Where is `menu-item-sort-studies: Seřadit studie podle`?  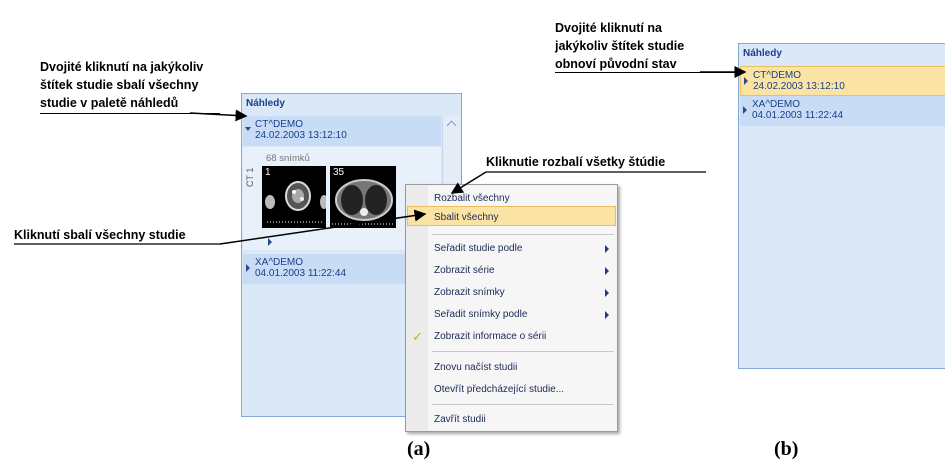 menu-item-sort-studies: Seřadit studie podle is located at coordinates (478, 248).